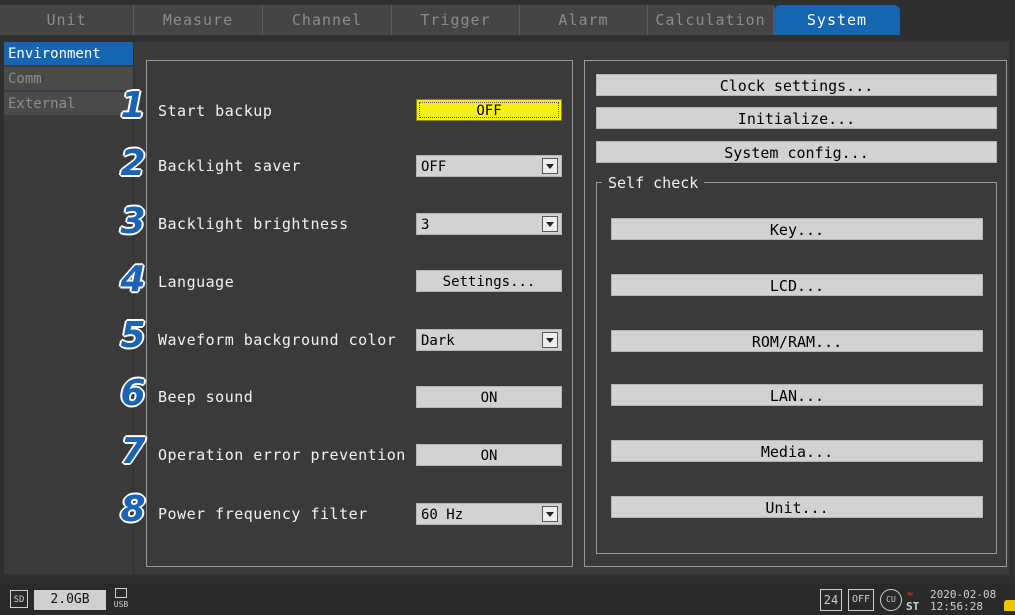  Describe the element at coordinates (277, 340) in the screenshot. I see `waveform-background-color-label: Waveform background color` at that location.